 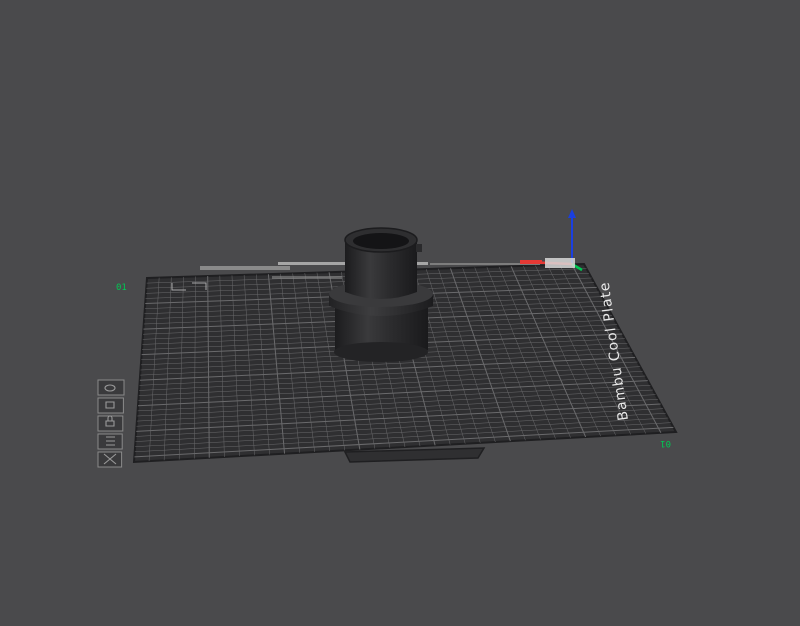 I want to click on axis-gizmo, so click(x=551, y=240).